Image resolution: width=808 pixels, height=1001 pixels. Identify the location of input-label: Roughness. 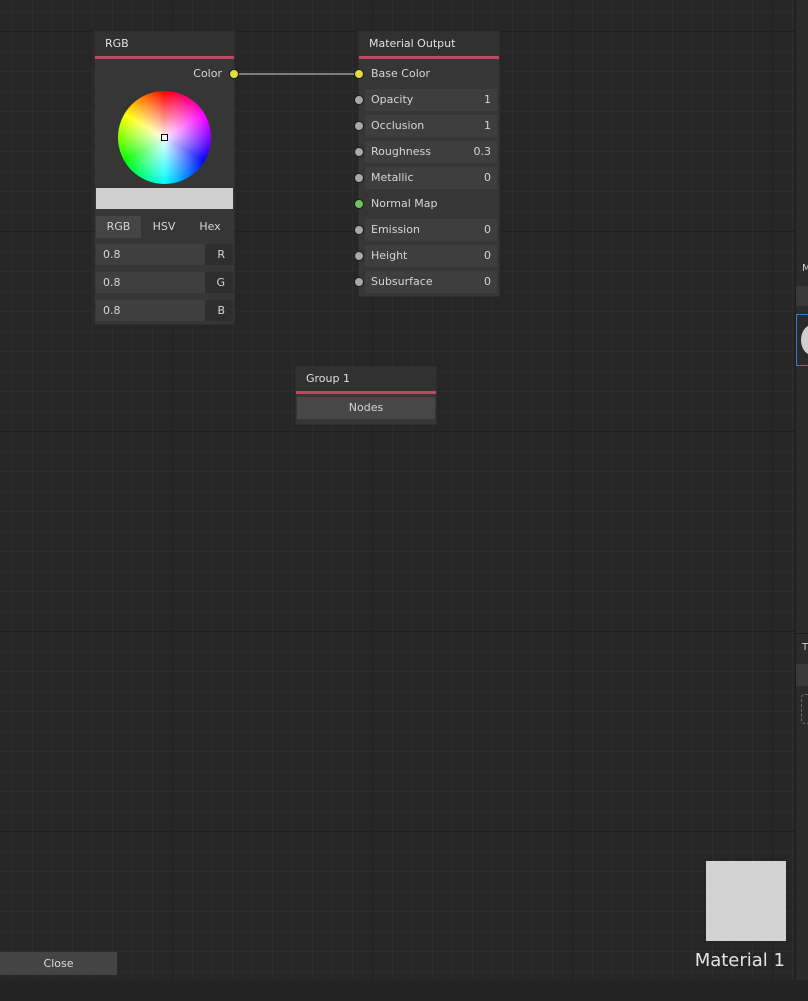
(401, 151).